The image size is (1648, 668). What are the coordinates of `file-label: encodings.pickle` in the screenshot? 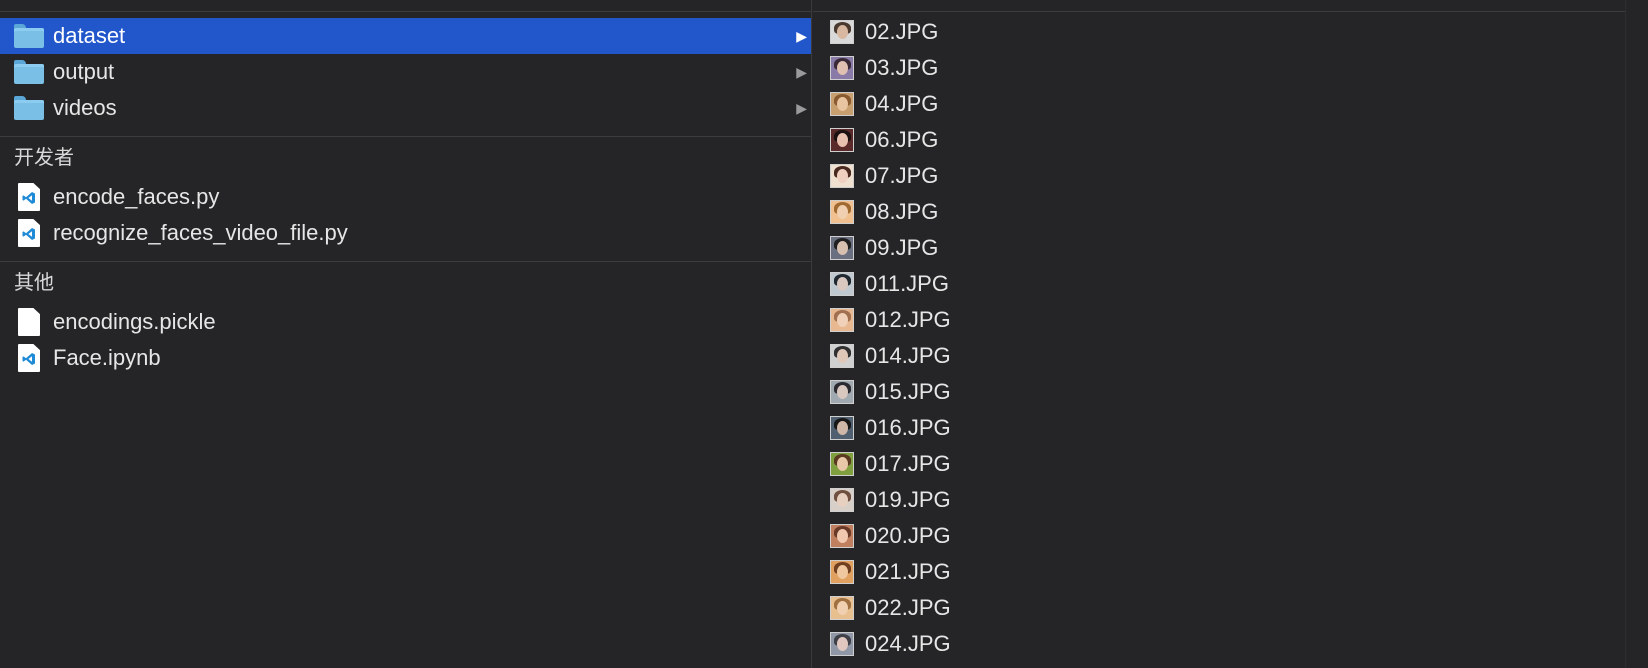 It's located at (134, 321).